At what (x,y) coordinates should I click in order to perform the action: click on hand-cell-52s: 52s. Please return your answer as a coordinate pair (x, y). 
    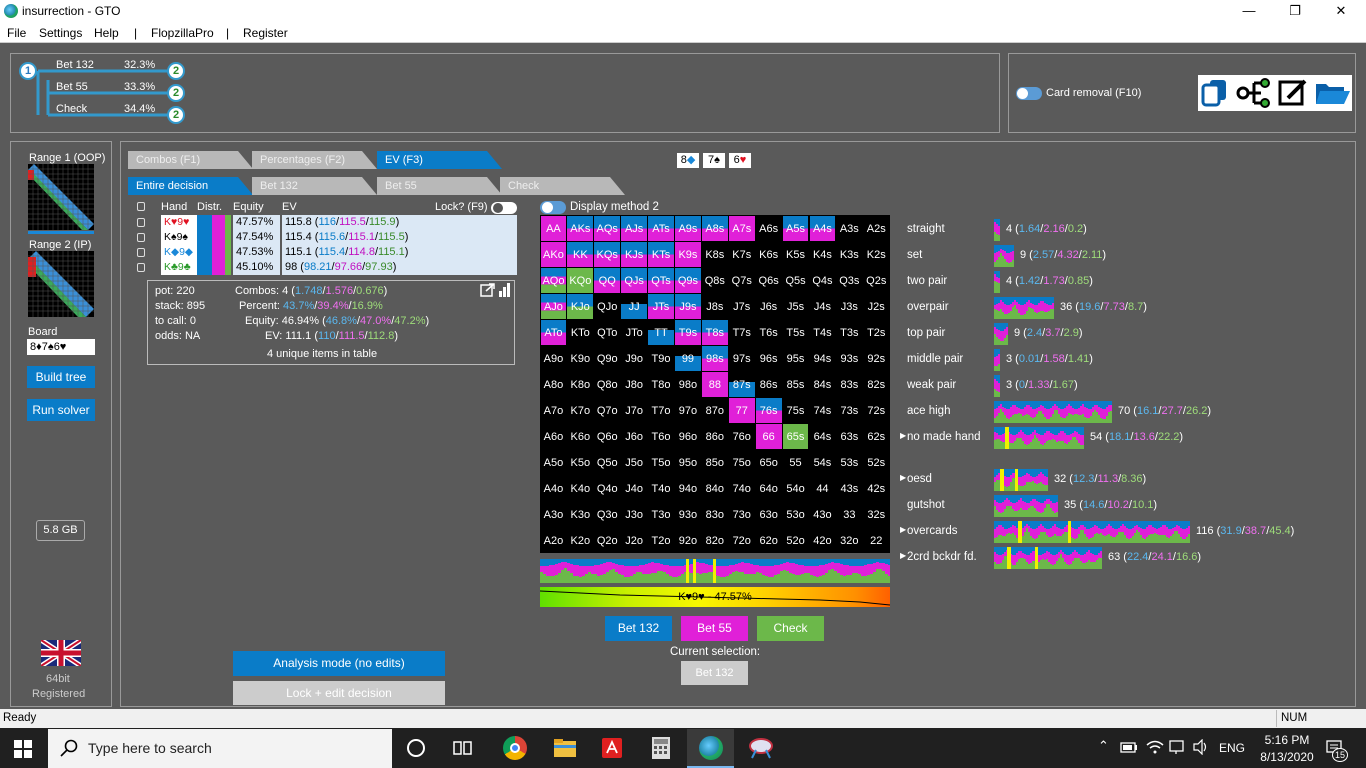
    Looking at the image, I should click on (876, 462).